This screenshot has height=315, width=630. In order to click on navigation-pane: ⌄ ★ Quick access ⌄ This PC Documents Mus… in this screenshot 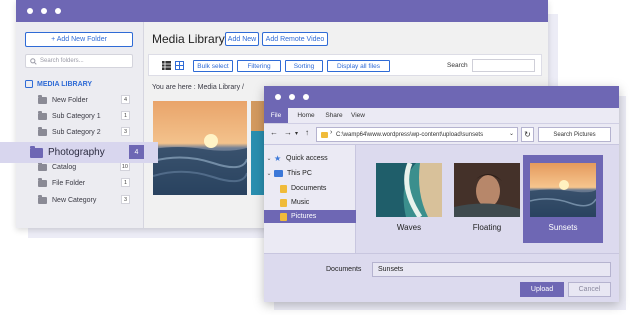, I will do `click(310, 199)`.